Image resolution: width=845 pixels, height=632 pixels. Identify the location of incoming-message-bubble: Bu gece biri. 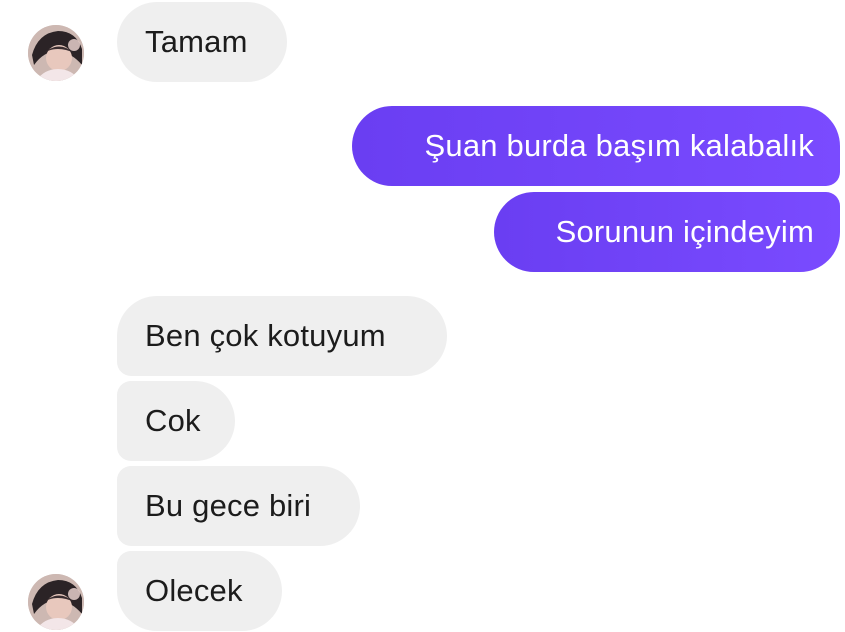
(238, 506).